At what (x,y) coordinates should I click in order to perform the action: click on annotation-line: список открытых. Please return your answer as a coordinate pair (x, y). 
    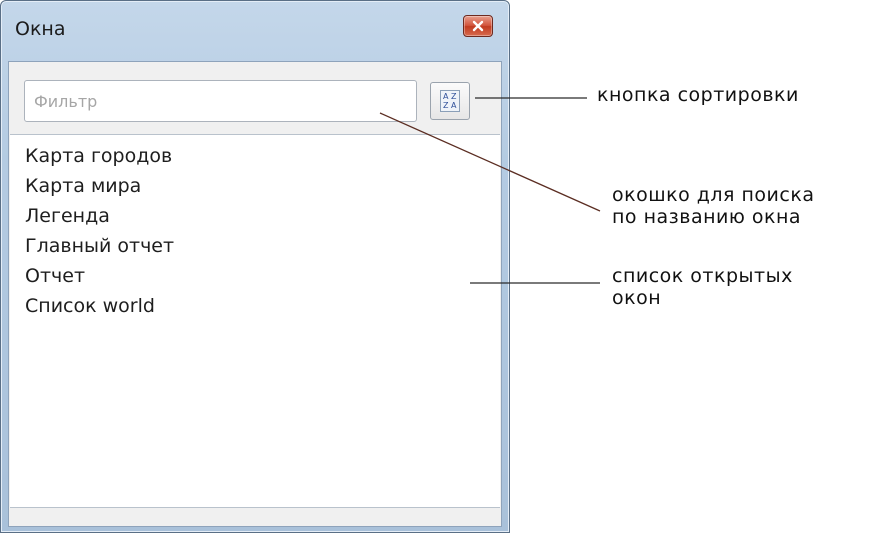
    Looking at the image, I should click on (702, 276).